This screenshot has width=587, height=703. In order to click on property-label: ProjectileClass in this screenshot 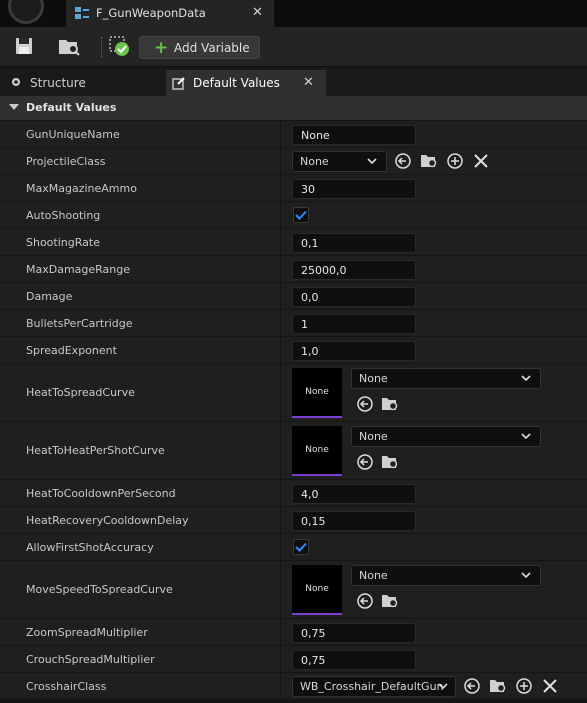, I will do `click(66, 161)`.